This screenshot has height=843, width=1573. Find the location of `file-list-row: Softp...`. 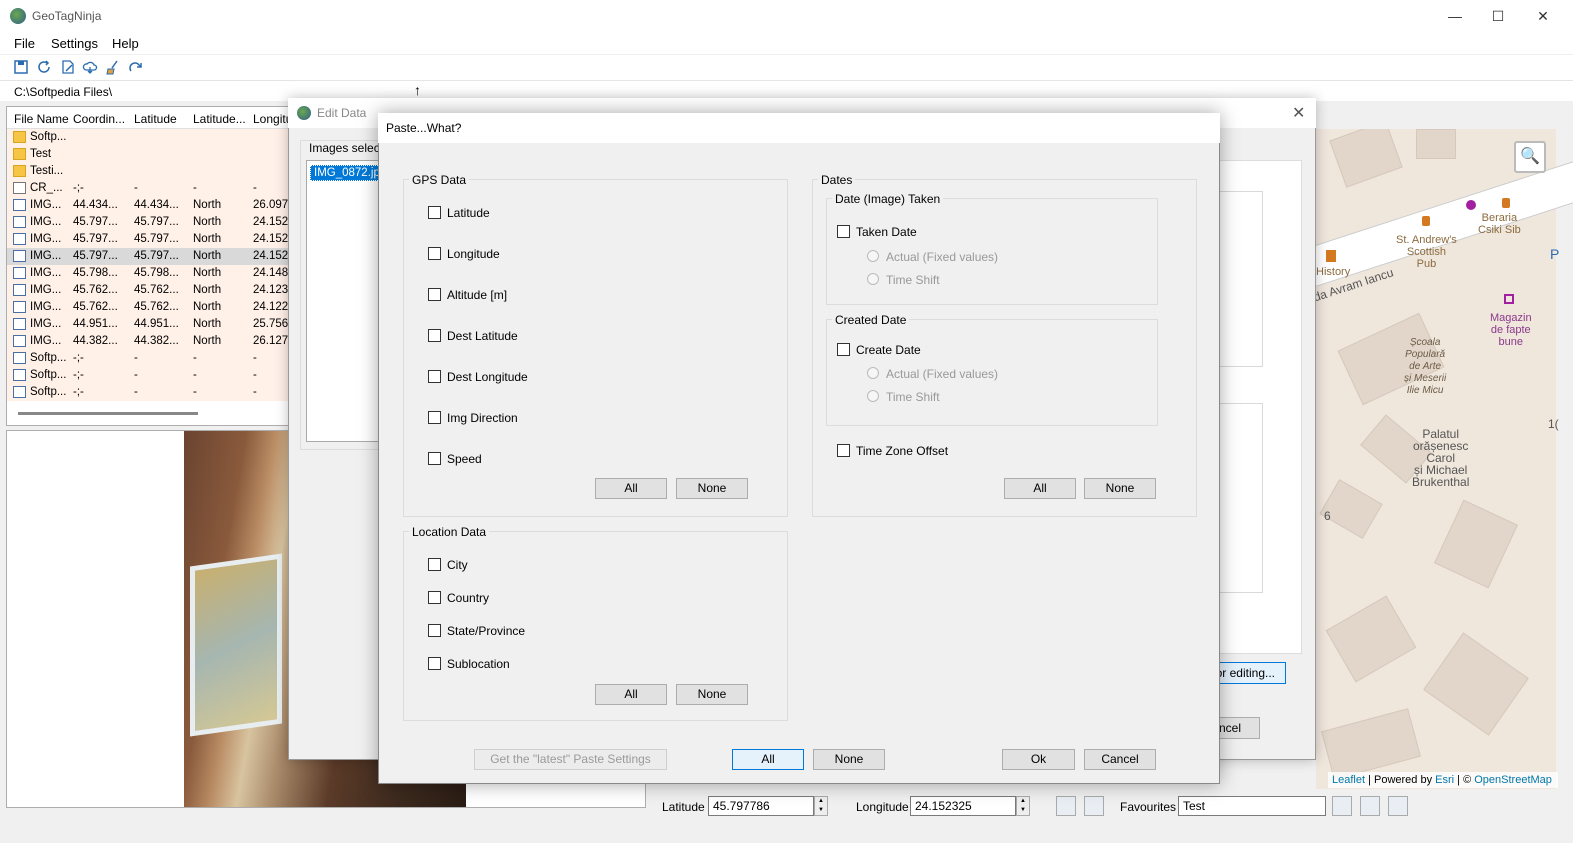

file-list-row: Softp... is located at coordinates (151, 137).